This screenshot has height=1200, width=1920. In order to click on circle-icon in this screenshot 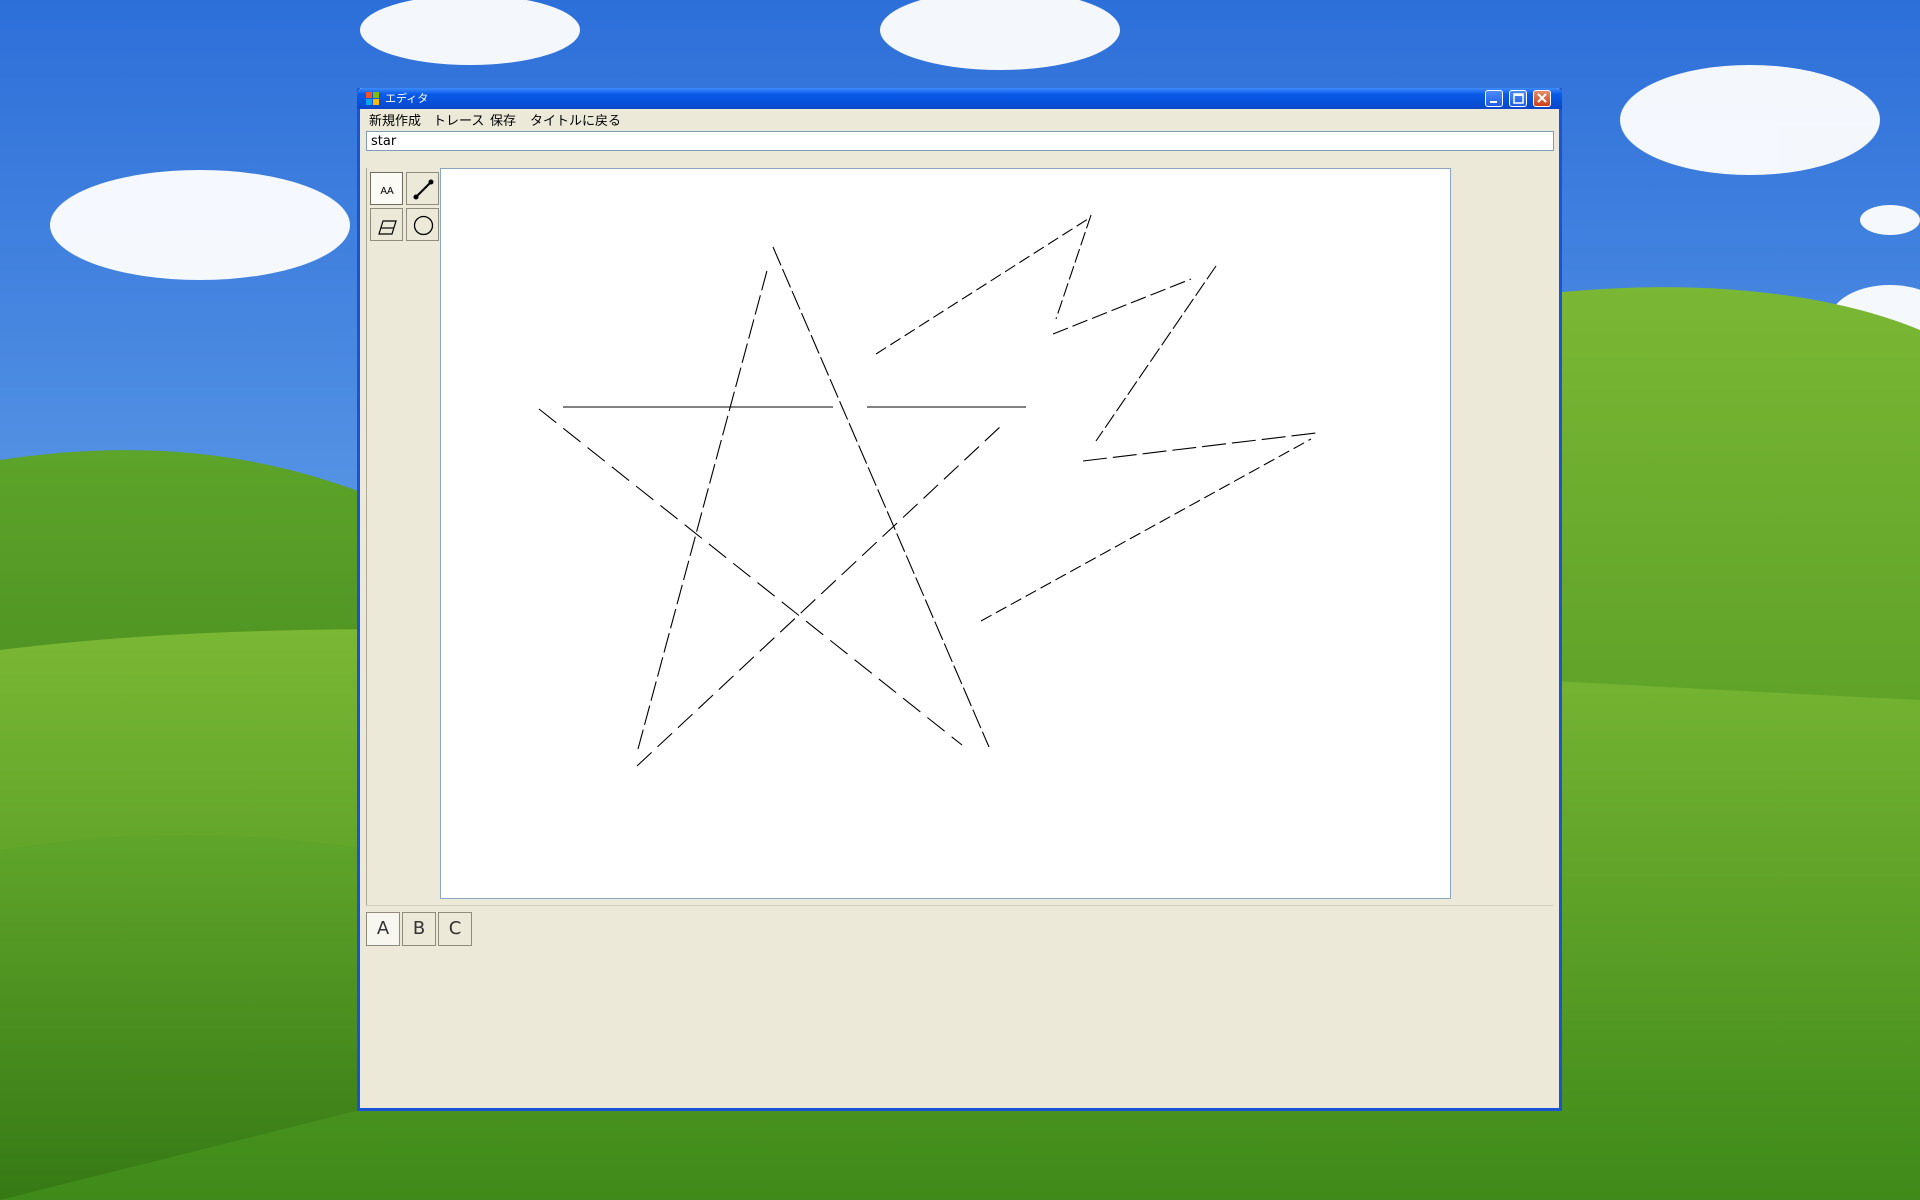, I will do `click(423, 225)`.